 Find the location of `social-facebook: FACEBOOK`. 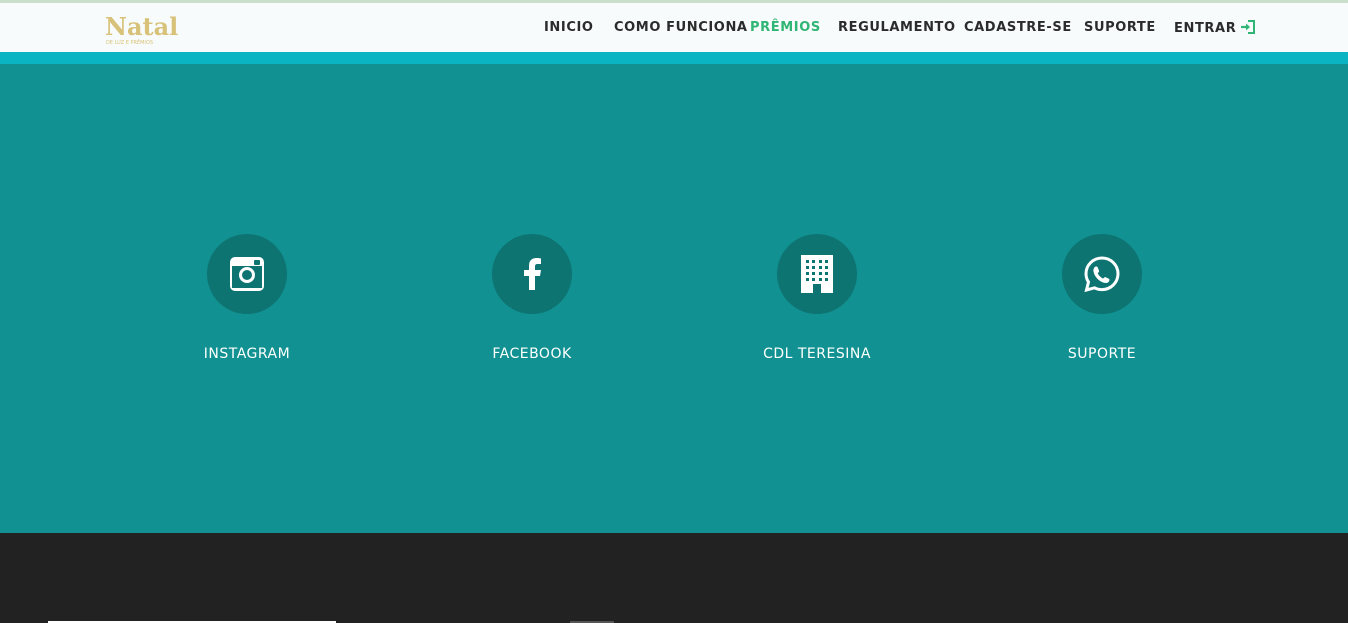

social-facebook: FACEBOOK is located at coordinates (532, 304).